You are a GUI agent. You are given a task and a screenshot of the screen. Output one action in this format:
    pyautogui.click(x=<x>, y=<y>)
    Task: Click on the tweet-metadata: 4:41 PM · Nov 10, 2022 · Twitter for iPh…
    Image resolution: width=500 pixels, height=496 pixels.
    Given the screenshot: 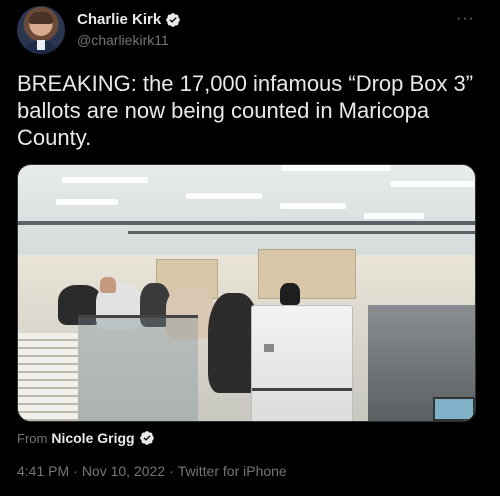 What is the action you would take?
    pyautogui.click(x=152, y=471)
    